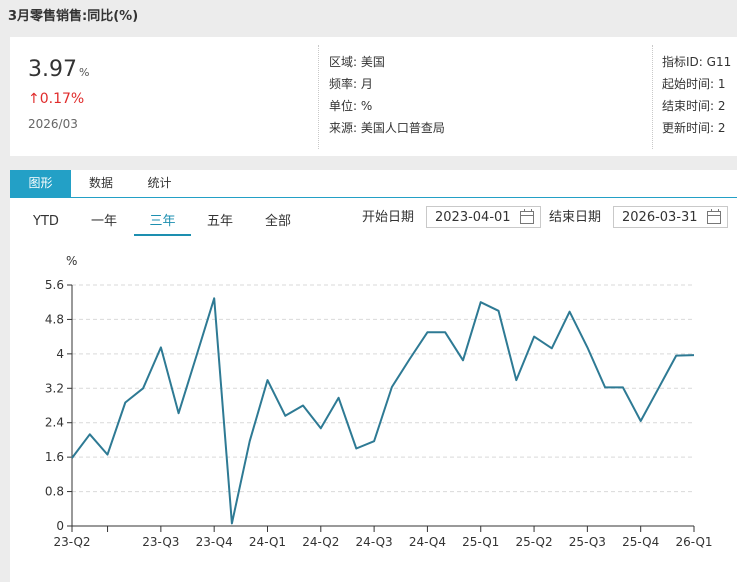 This screenshot has height=582, width=737. I want to click on meta-frequency: 频率: 月, so click(351, 84).